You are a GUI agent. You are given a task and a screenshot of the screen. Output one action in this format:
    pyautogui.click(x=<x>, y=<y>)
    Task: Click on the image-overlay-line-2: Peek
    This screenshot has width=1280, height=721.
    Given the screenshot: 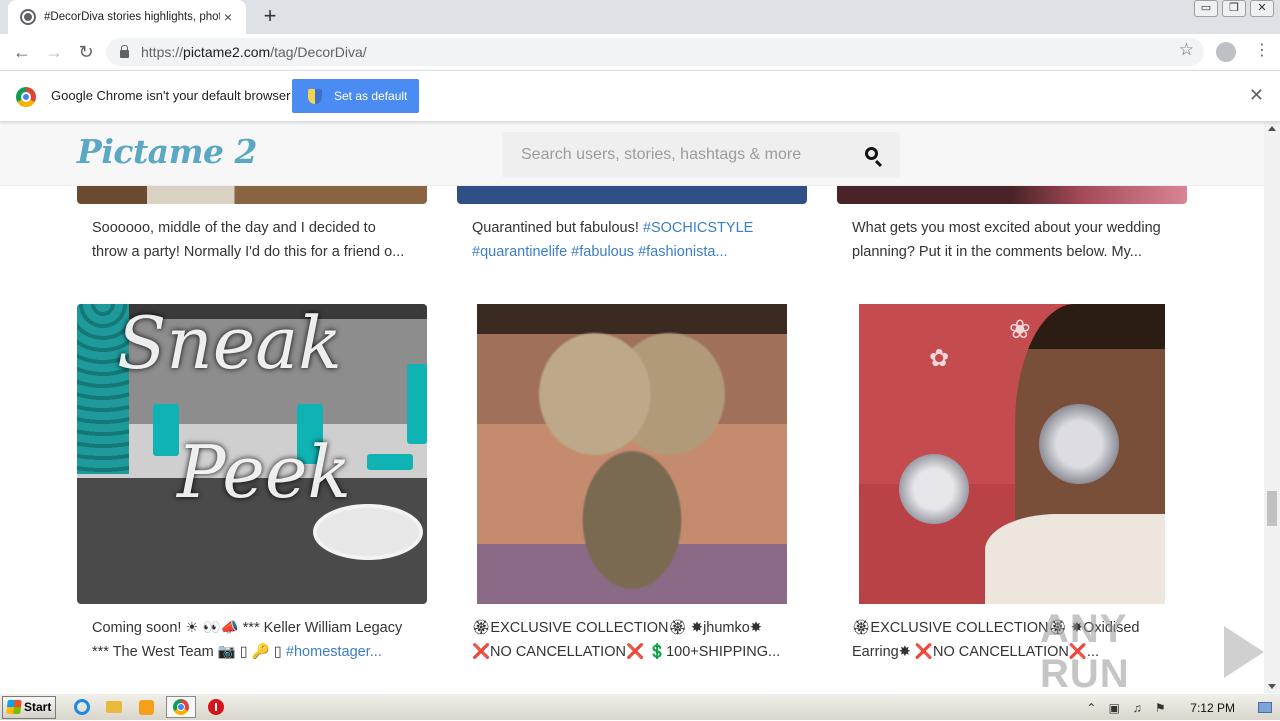 What is the action you would take?
    pyautogui.click(x=264, y=472)
    